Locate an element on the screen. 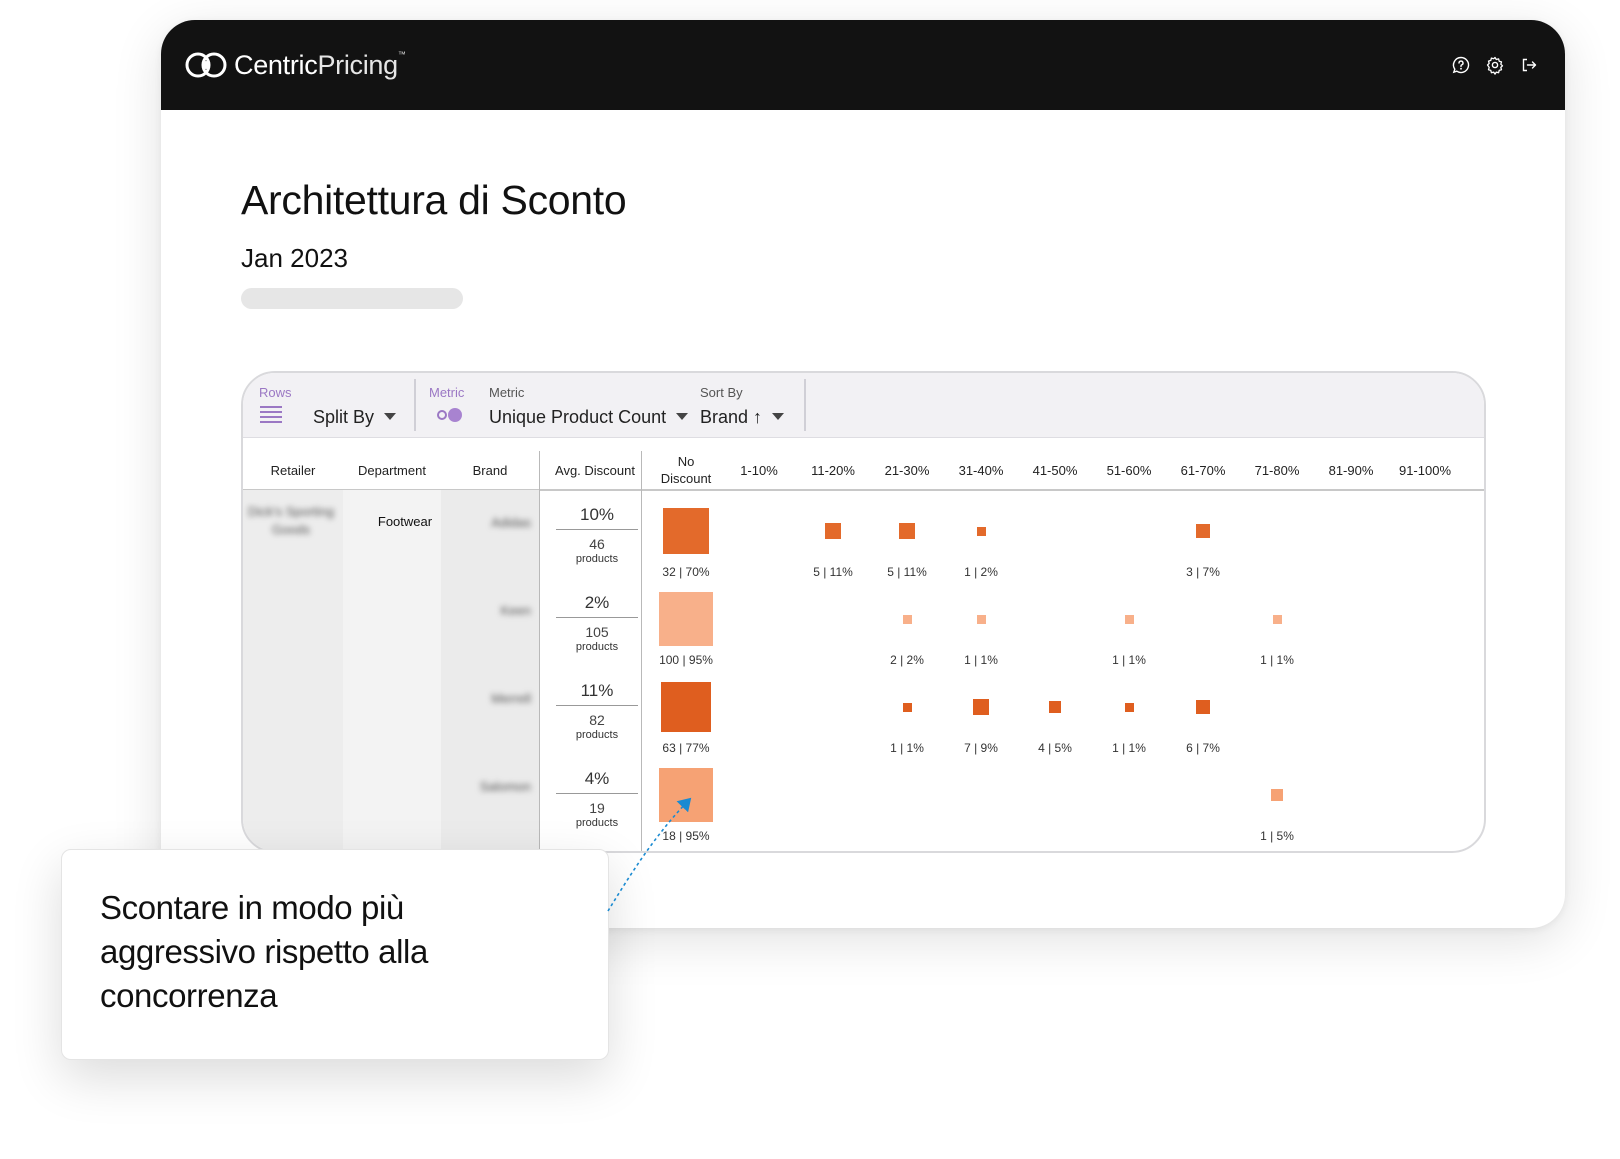  discount-cell-label: 2 | 2% is located at coordinates (907, 660).